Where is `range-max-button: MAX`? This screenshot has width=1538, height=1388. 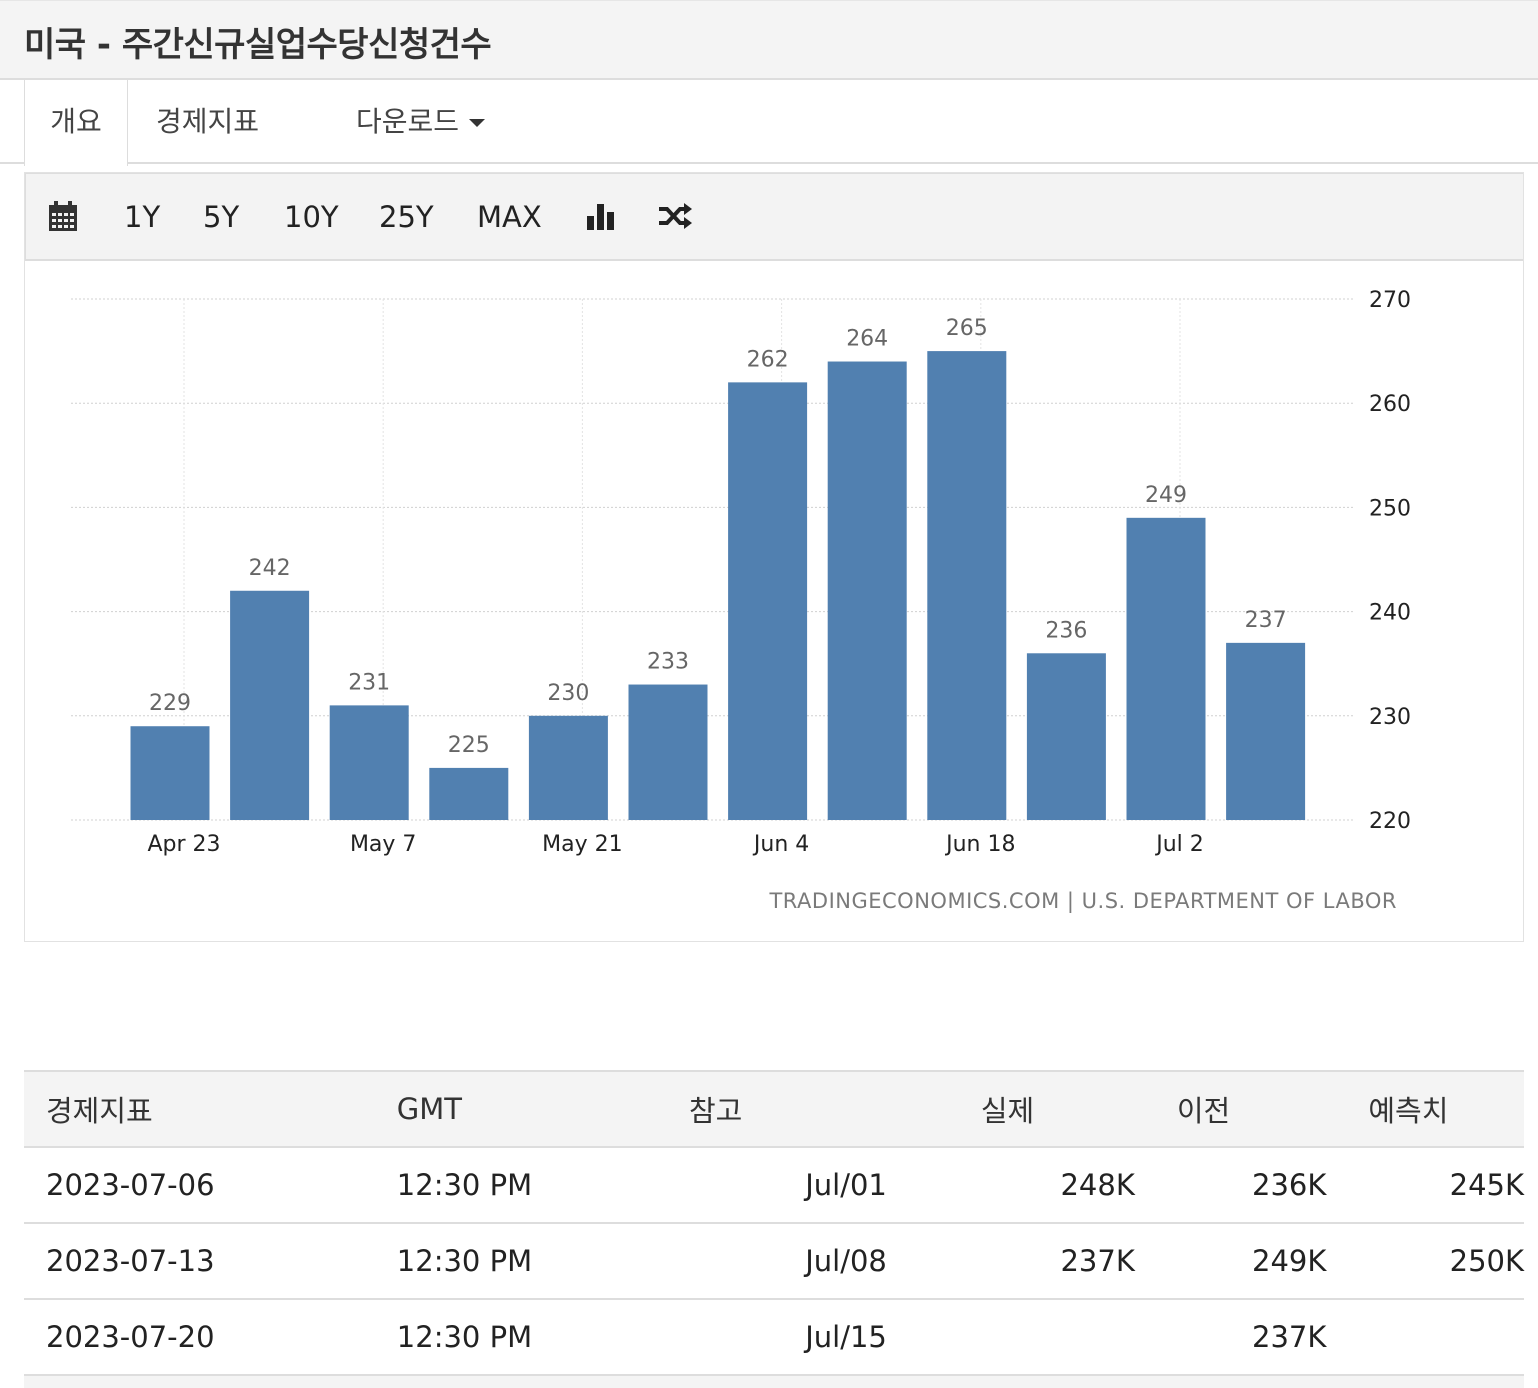
range-max-button: MAX is located at coordinates (509, 217).